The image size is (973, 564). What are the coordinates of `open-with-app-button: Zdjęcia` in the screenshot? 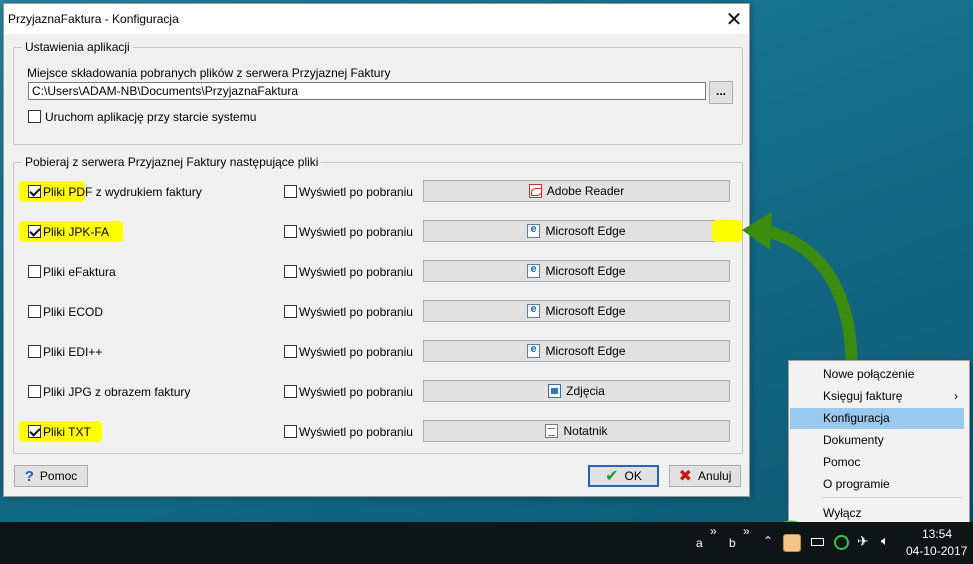 It's located at (576, 391).